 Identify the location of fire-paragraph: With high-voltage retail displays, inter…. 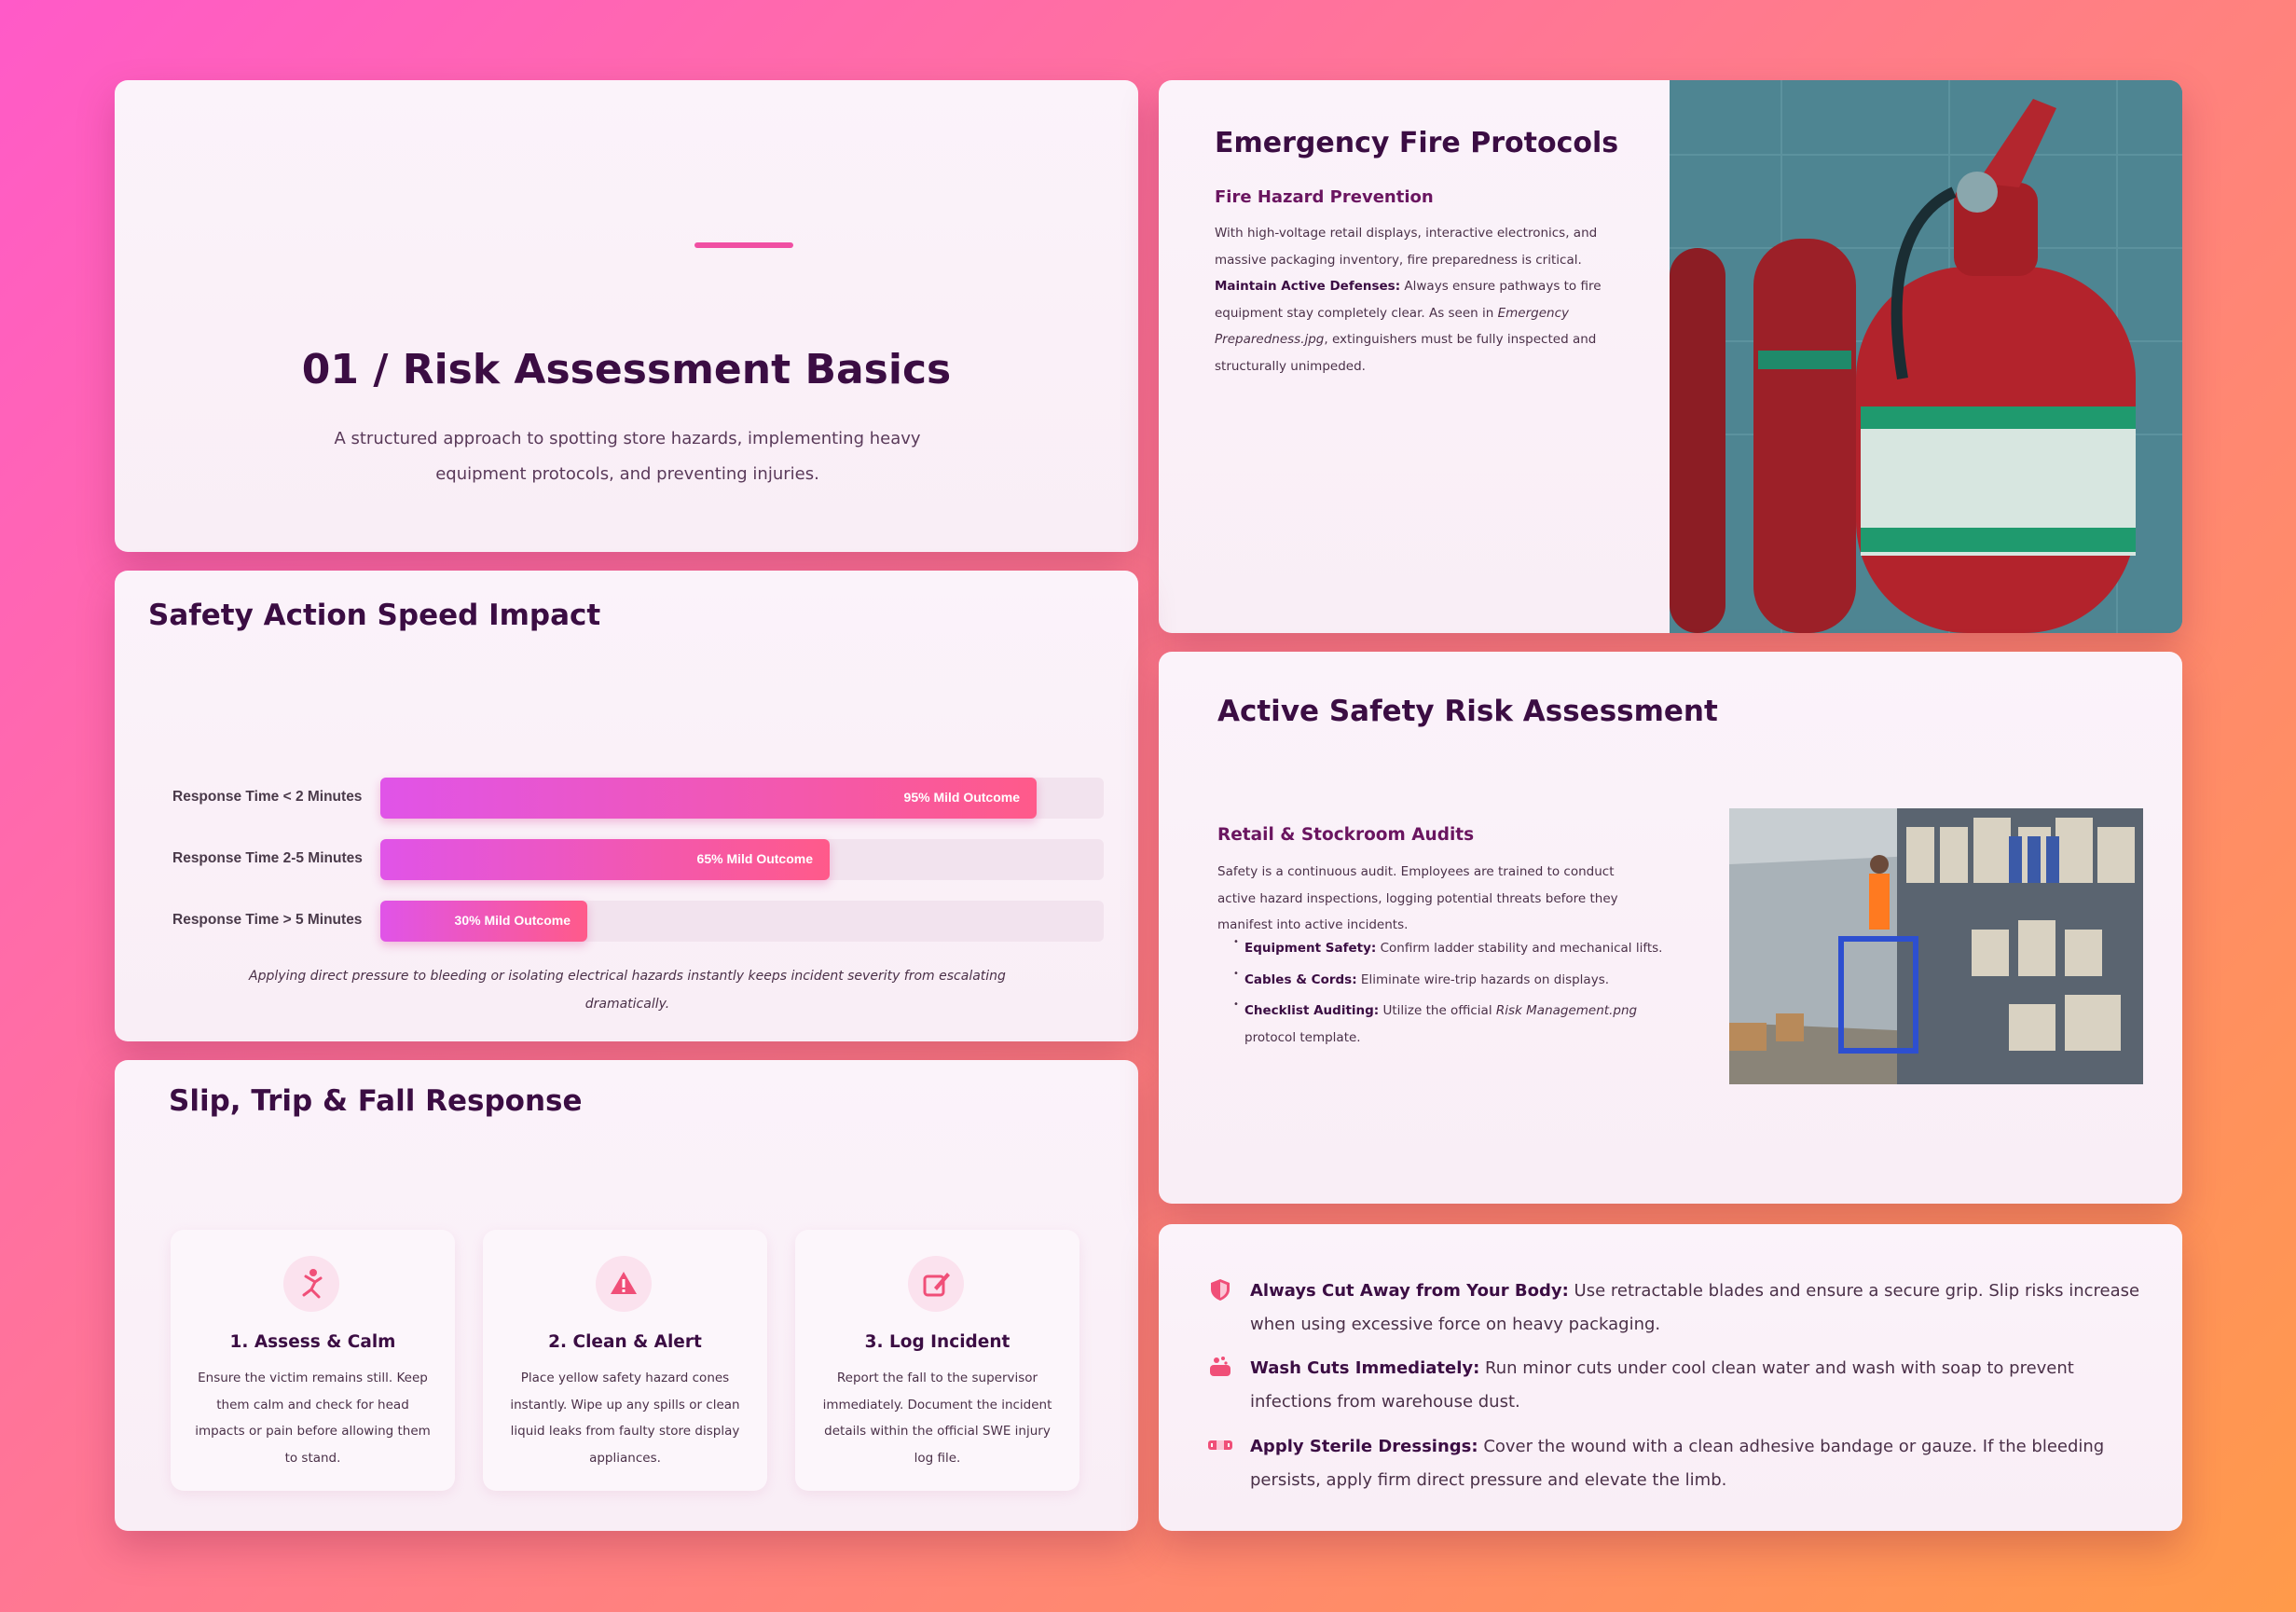
(1408, 300).